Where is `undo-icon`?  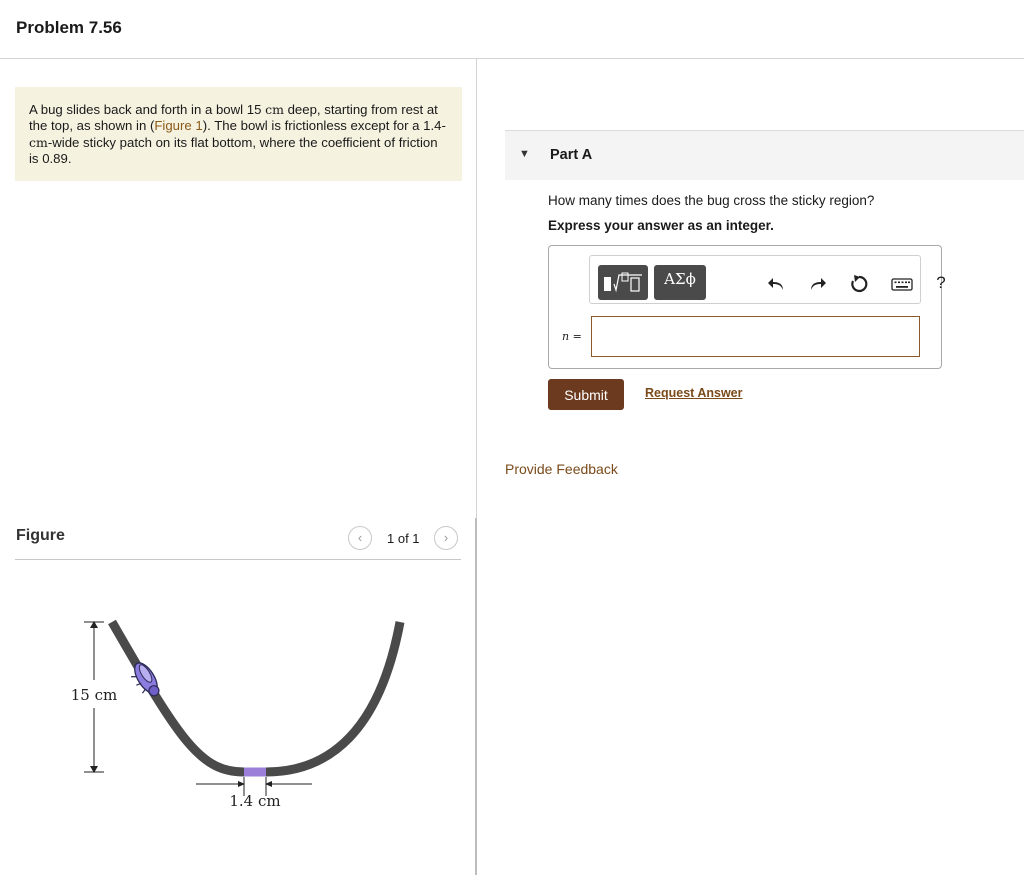
undo-icon is located at coordinates (777, 284).